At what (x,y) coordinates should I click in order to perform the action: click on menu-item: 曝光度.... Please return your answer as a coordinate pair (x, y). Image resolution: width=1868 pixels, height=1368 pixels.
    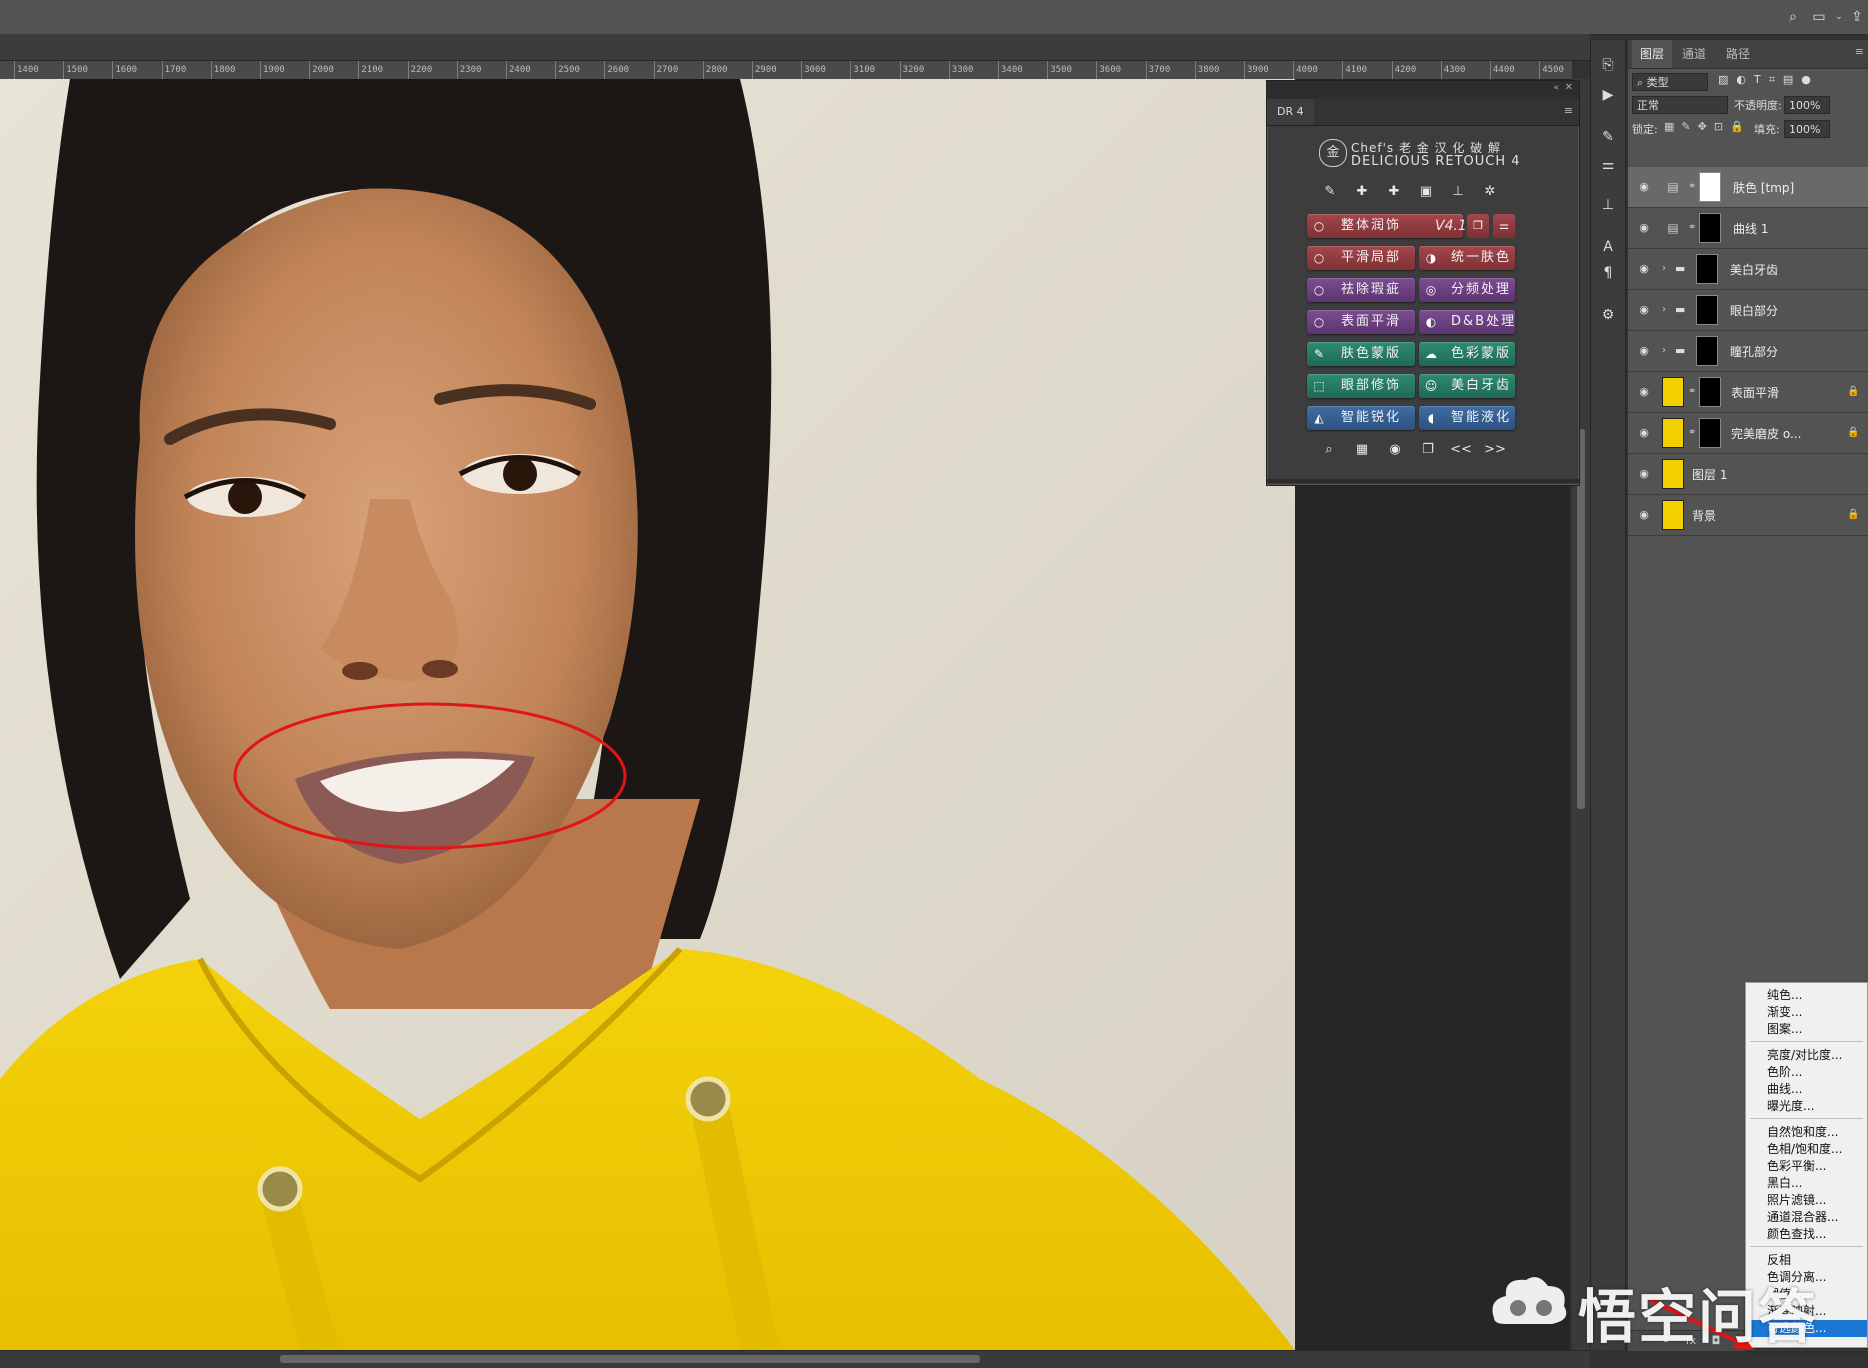
    Looking at the image, I should click on (1806, 1106).